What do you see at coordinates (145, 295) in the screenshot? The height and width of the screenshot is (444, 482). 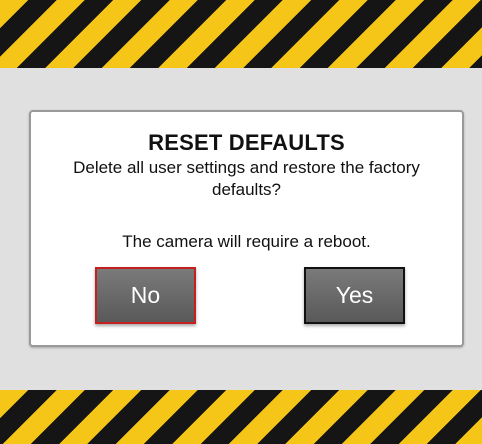 I see `no-button: No` at bounding box center [145, 295].